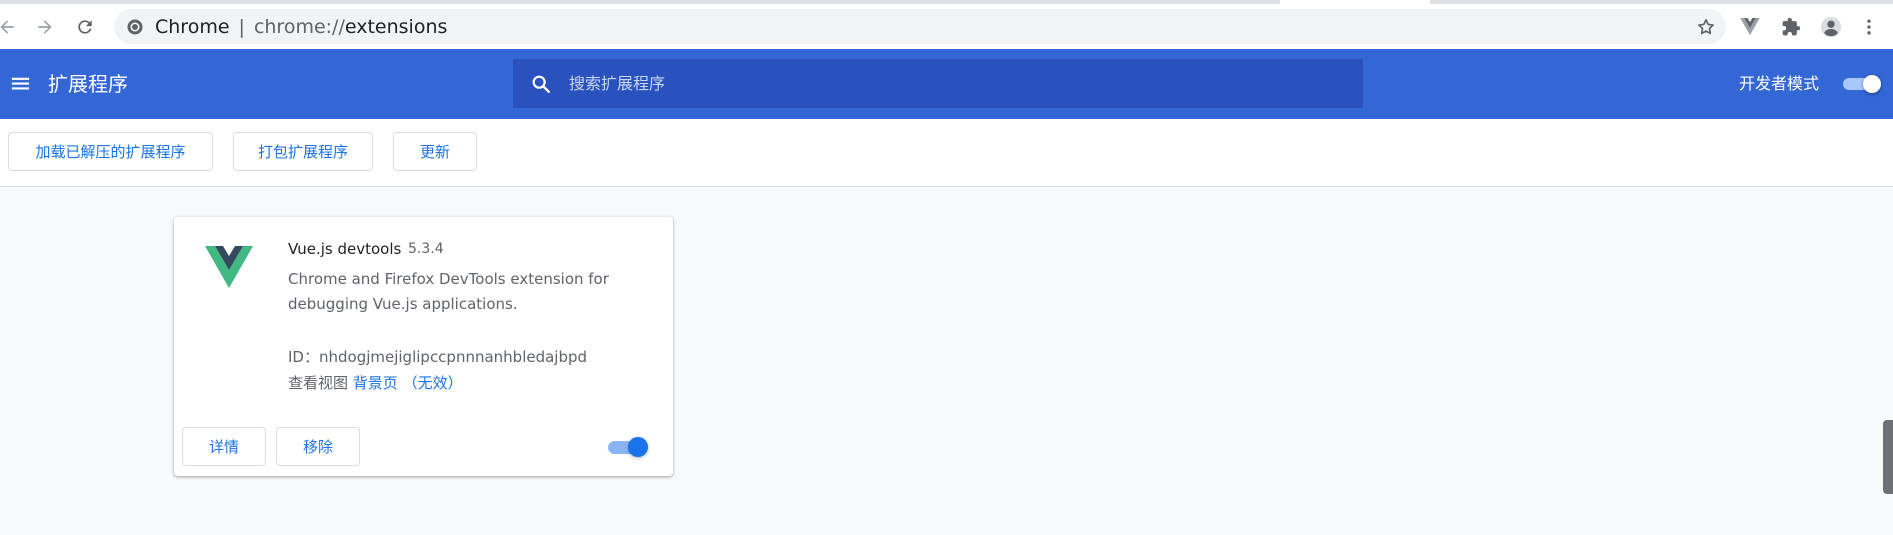 This screenshot has width=1893, height=535. I want to click on account-icon, so click(1831, 27).